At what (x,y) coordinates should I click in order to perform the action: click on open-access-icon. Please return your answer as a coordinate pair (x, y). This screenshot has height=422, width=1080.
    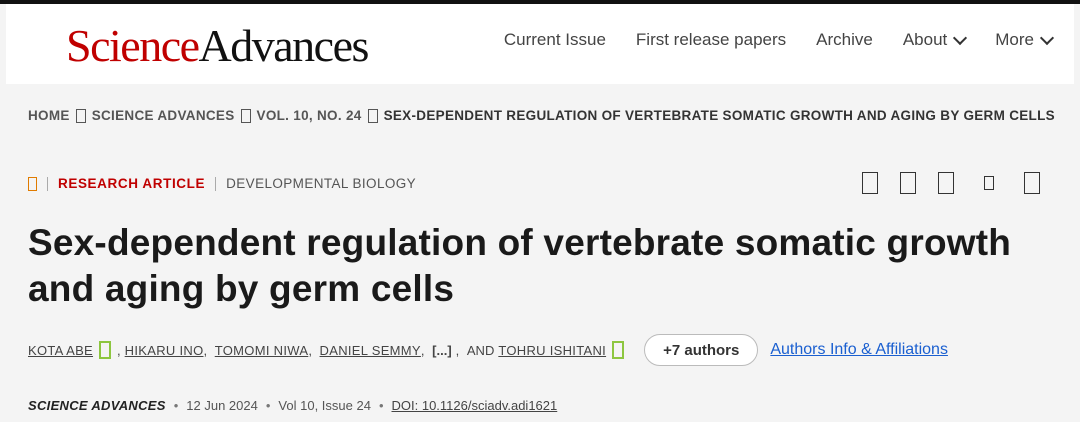
    Looking at the image, I should click on (32, 183).